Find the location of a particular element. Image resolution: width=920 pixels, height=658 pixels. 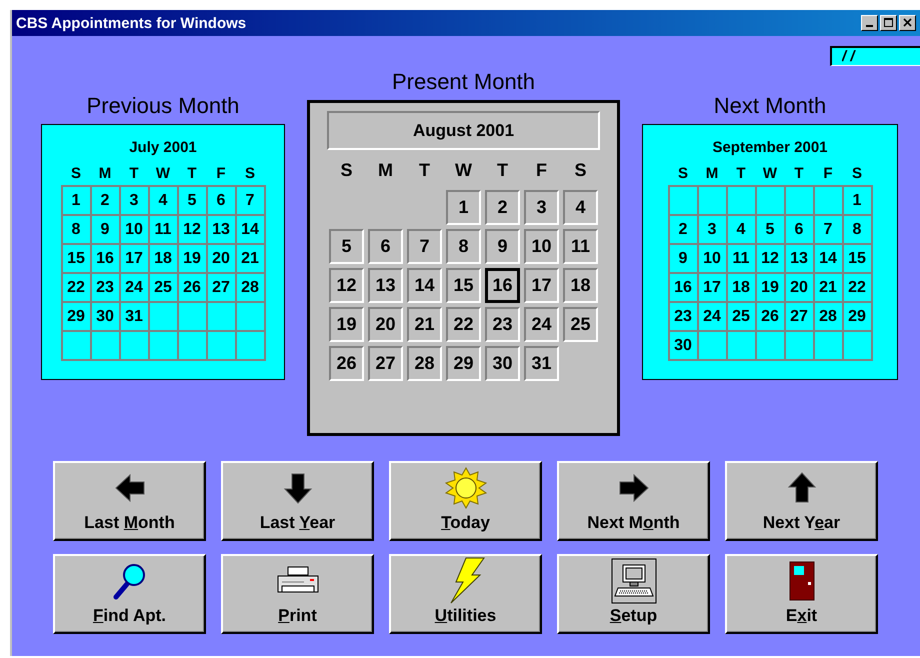

toolbar-button: Find Apt. is located at coordinates (129, 594).